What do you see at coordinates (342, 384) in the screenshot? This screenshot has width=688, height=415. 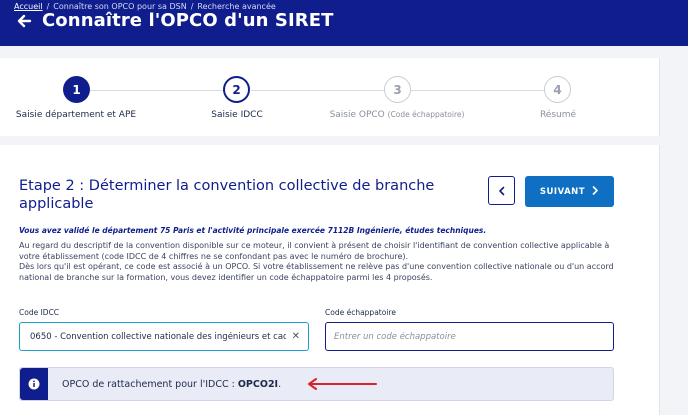 I see `red-arrow-annotation` at bounding box center [342, 384].